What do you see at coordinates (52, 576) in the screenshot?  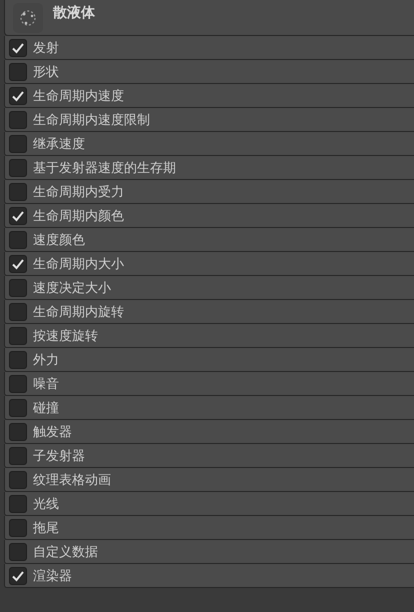 I see `module-label: 渲染器` at bounding box center [52, 576].